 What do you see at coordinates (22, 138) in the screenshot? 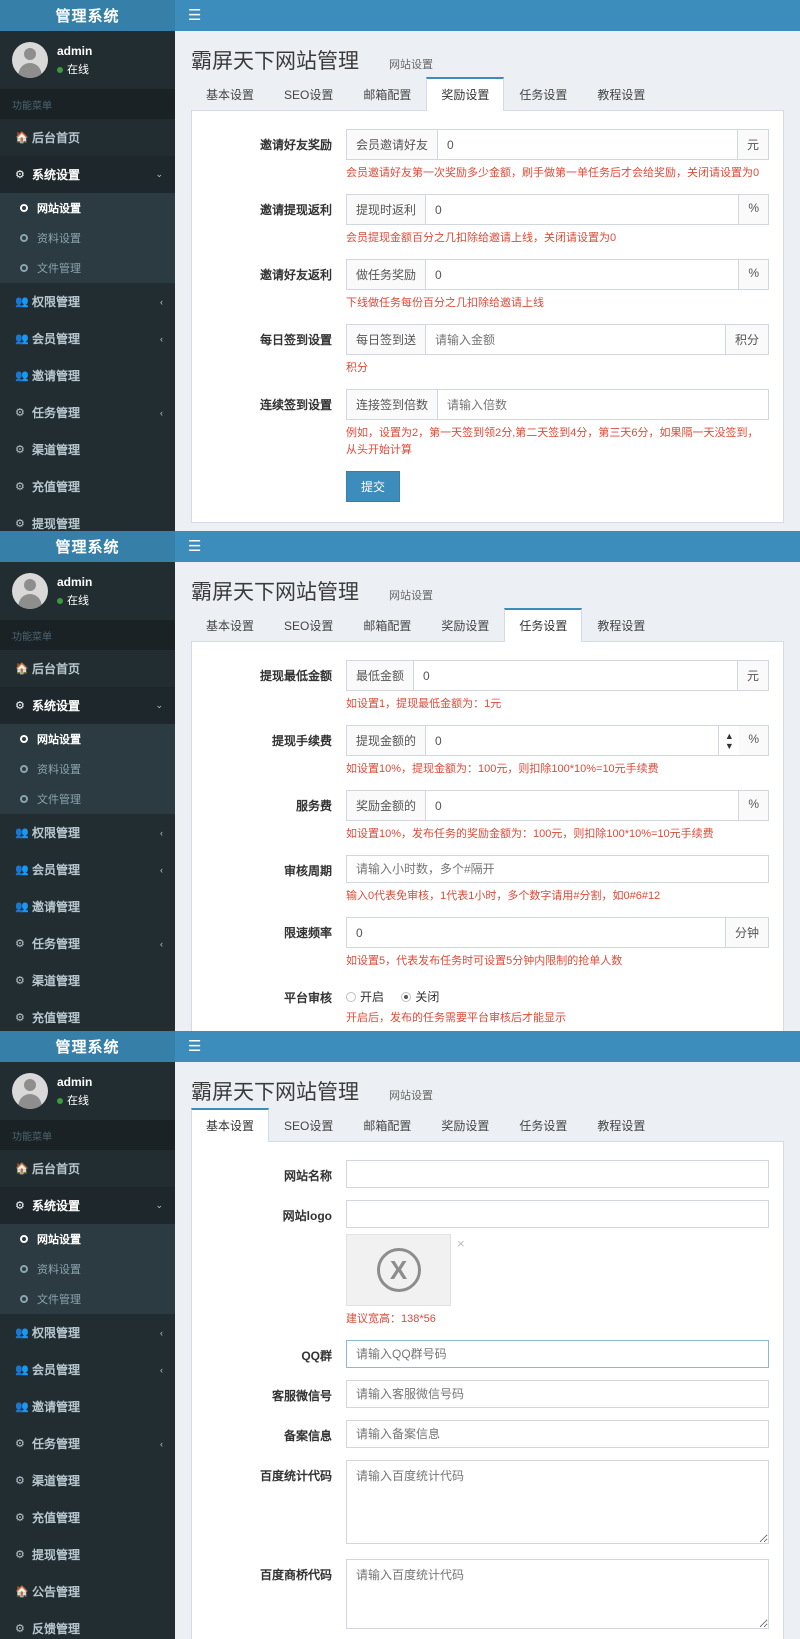
I see `home-icon: 🏠` at bounding box center [22, 138].